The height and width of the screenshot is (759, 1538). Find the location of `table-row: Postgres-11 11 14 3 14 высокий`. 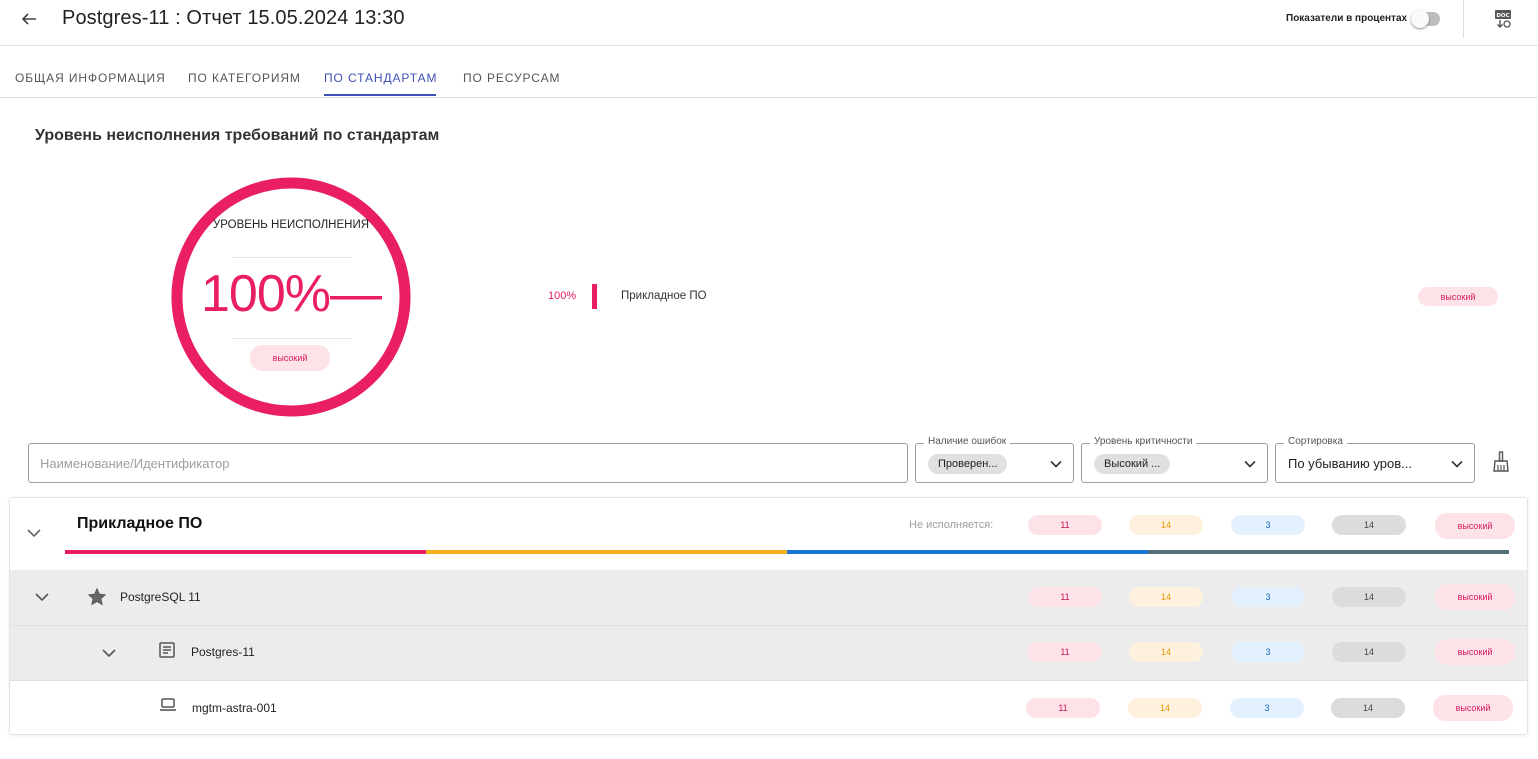

table-row: Postgres-11 11 14 3 14 высокий is located at coordinates (768, 652).